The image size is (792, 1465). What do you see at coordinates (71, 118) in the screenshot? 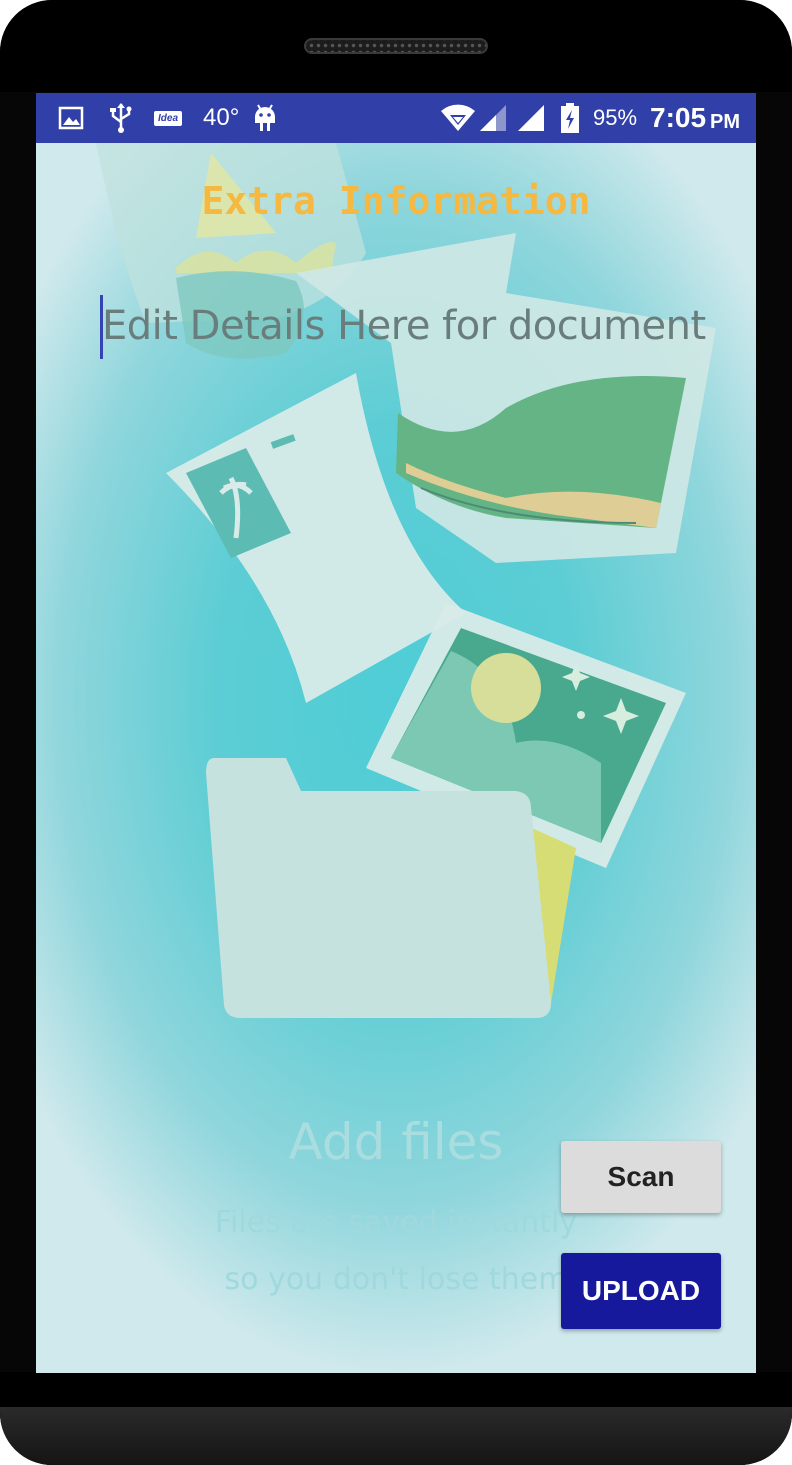
I see `gallery-icon` at bounding box center [71, 118].